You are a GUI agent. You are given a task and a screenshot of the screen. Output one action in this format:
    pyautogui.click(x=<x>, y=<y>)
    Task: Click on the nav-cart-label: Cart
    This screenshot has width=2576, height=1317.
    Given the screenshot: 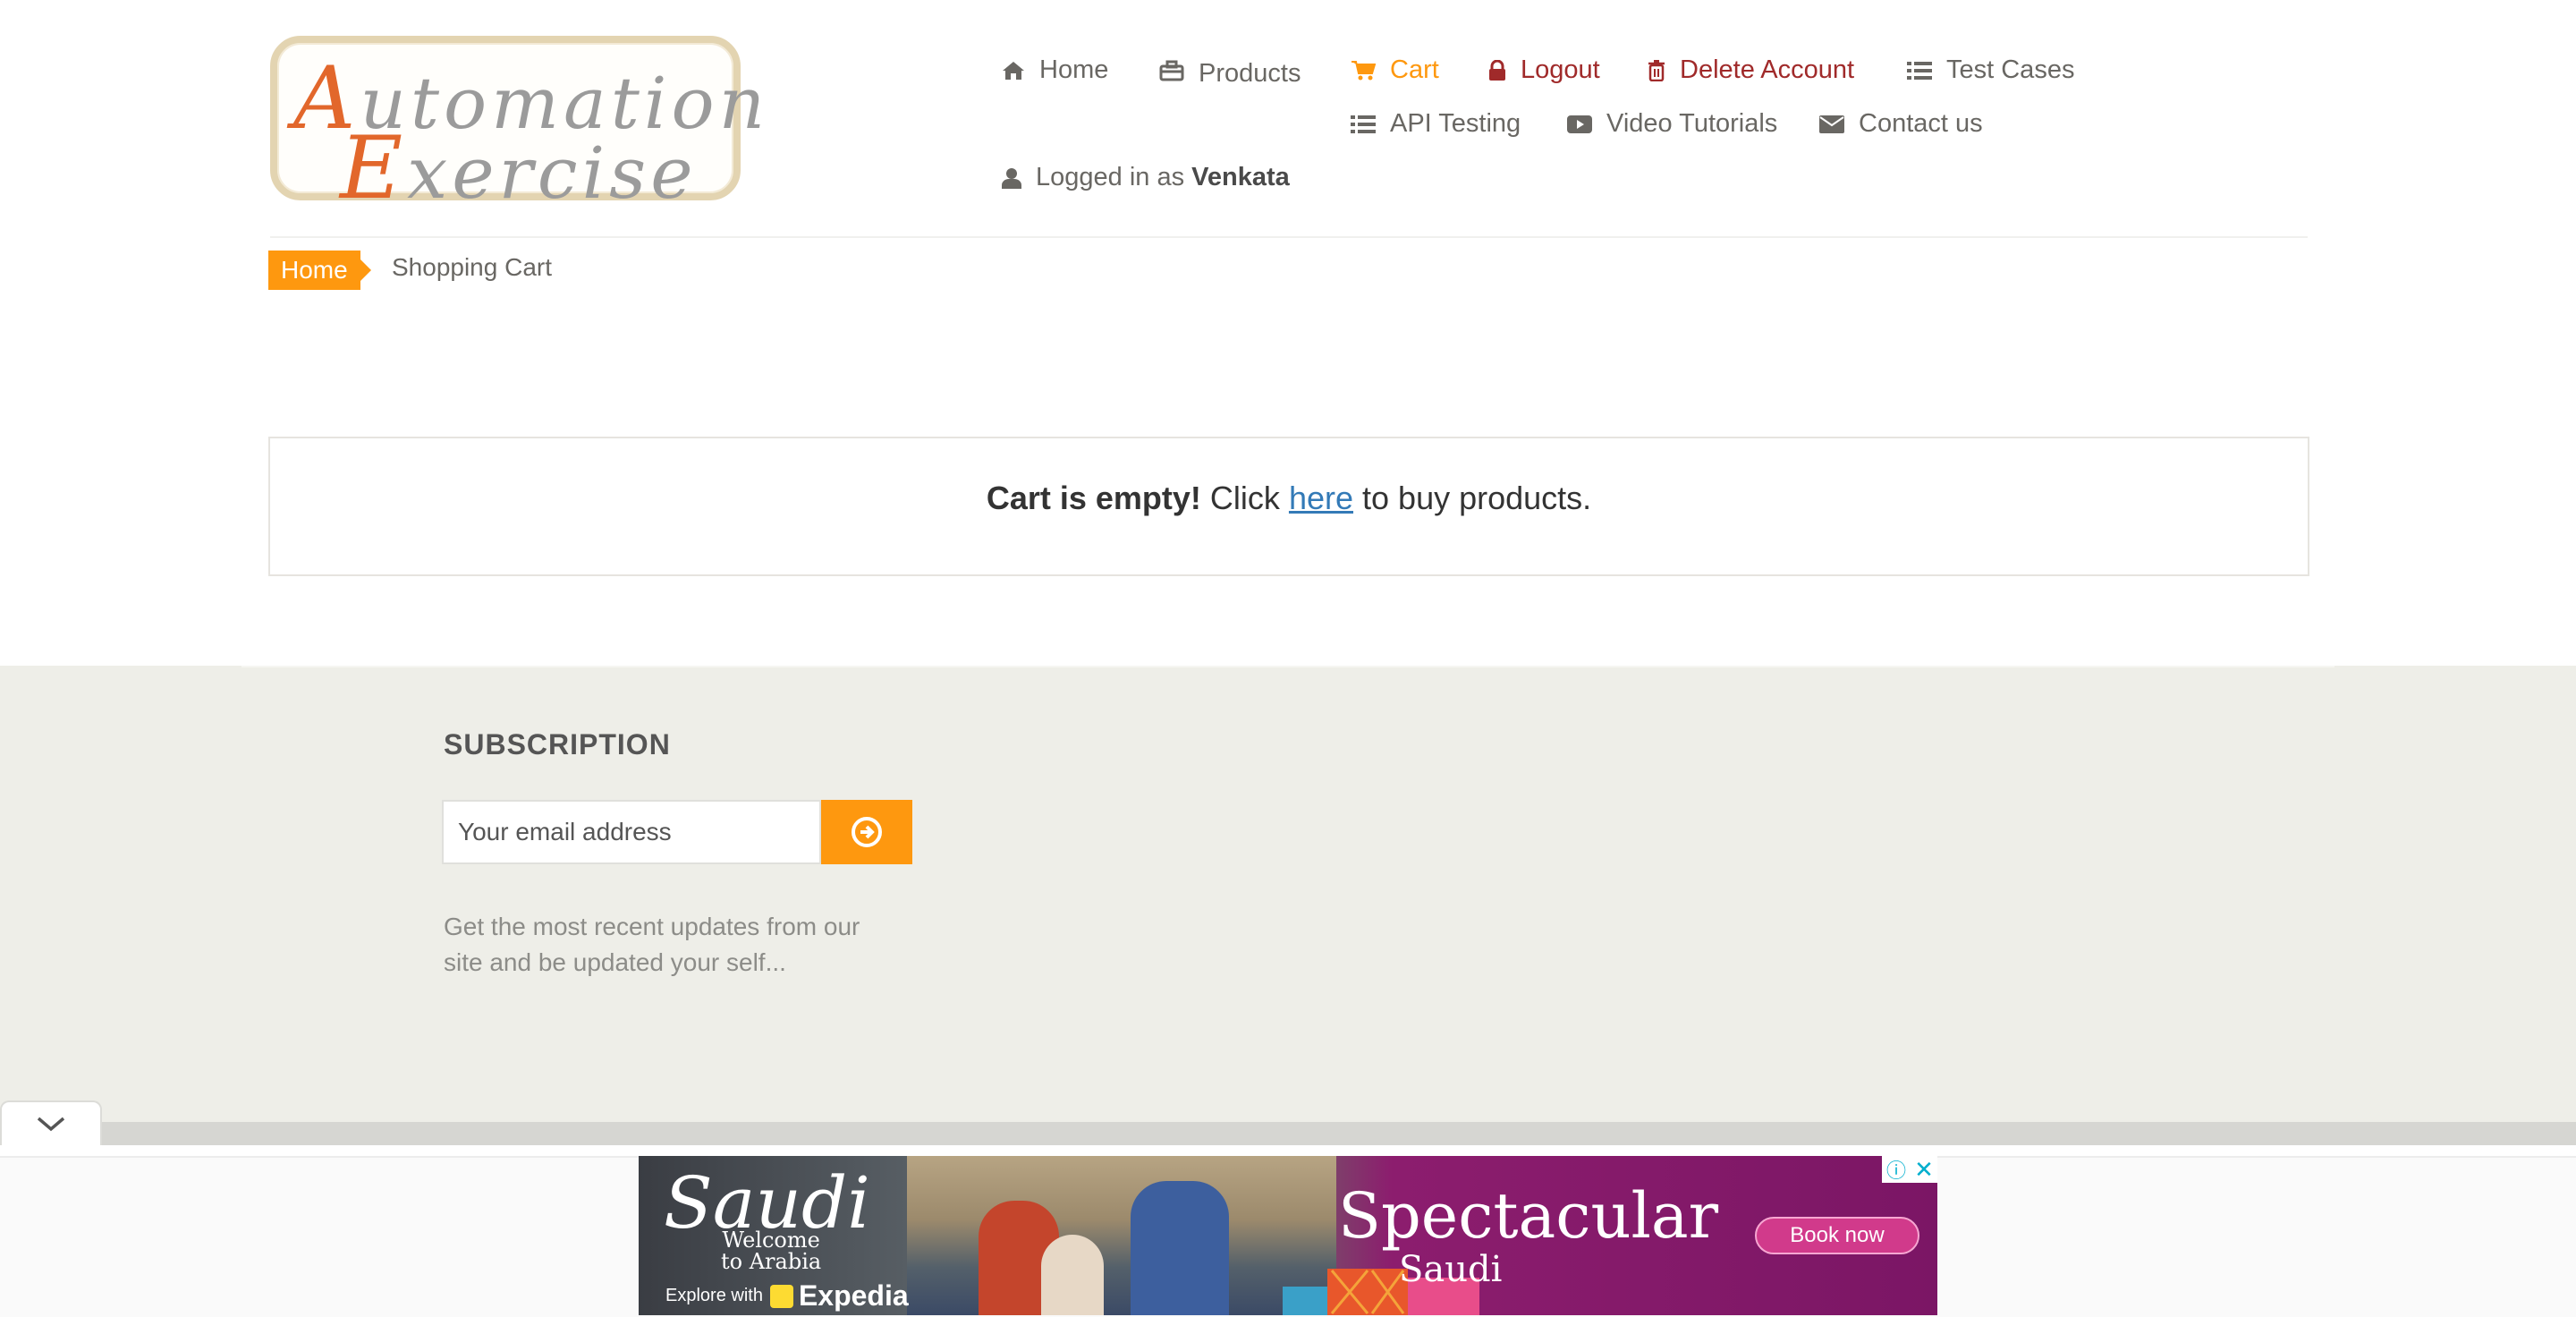 What is the action you would take?
    pyautogui.click(x=1414, y=69)
    